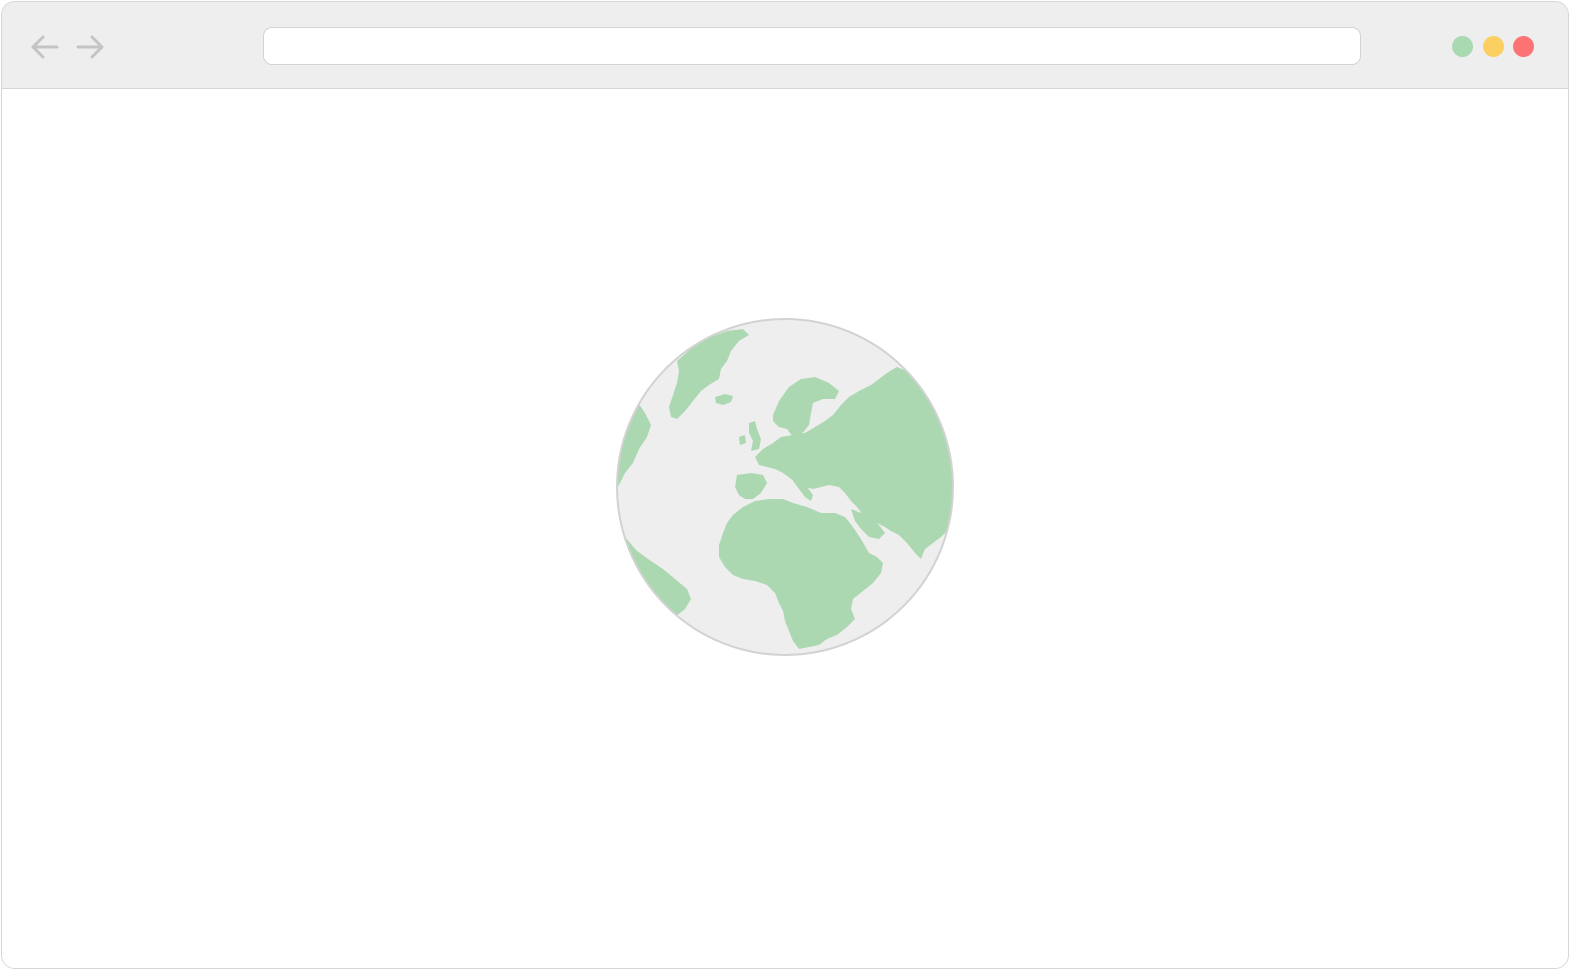 The image size is (1571, 971). I want to click on globe-icon, so click(785, 487).